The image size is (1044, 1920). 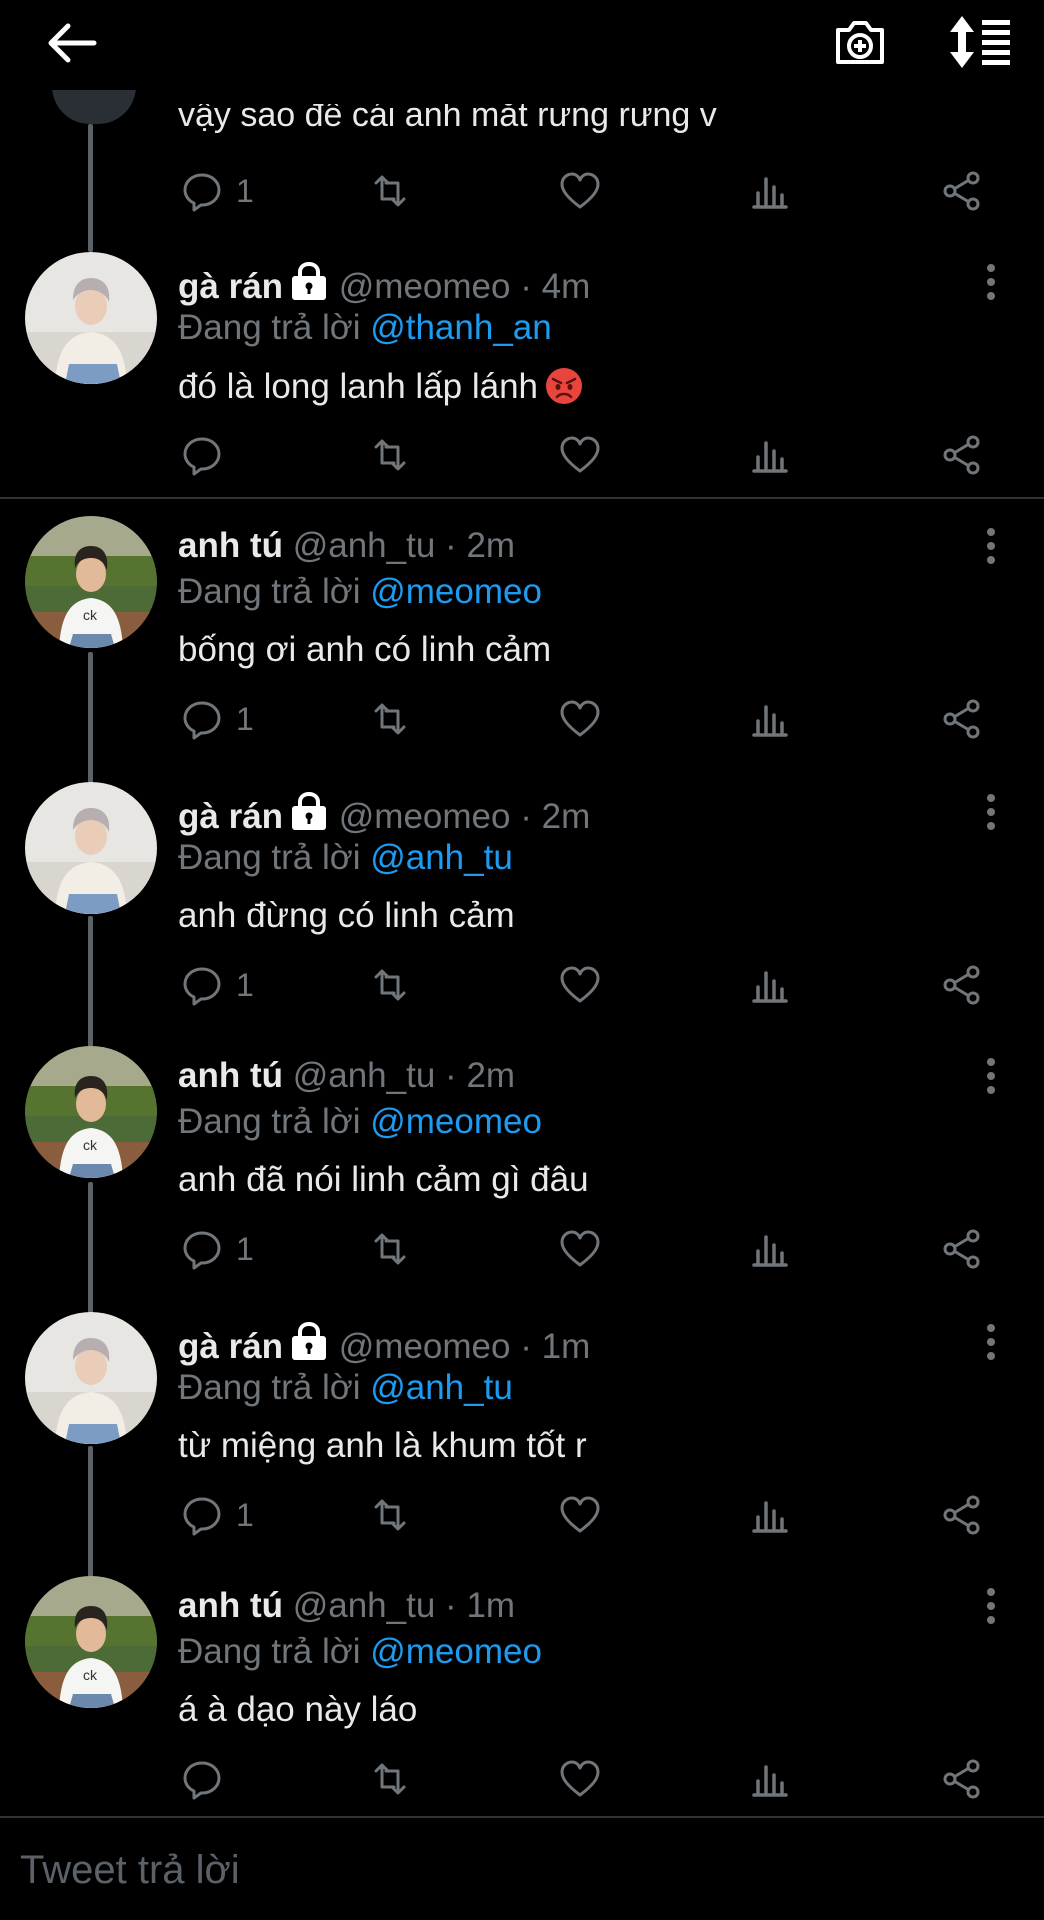 I want to click on tweet-text: bống ơi anh có linh cảm, so click(x=364, y=650).